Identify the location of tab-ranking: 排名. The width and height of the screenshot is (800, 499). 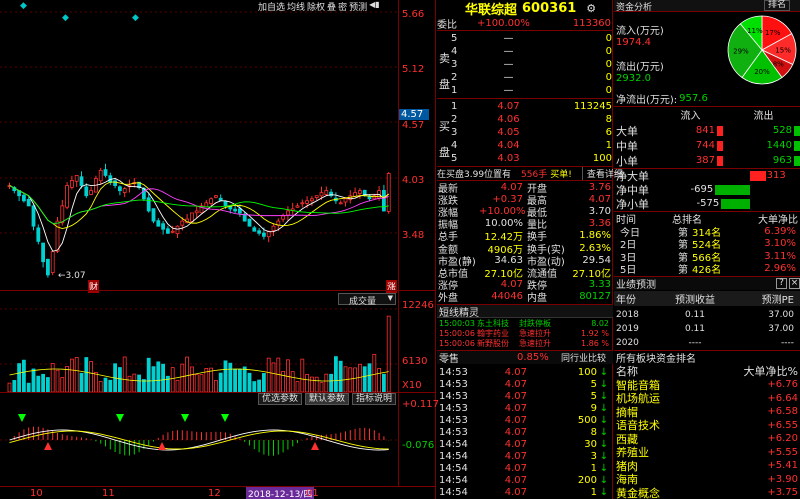
(777, 5).